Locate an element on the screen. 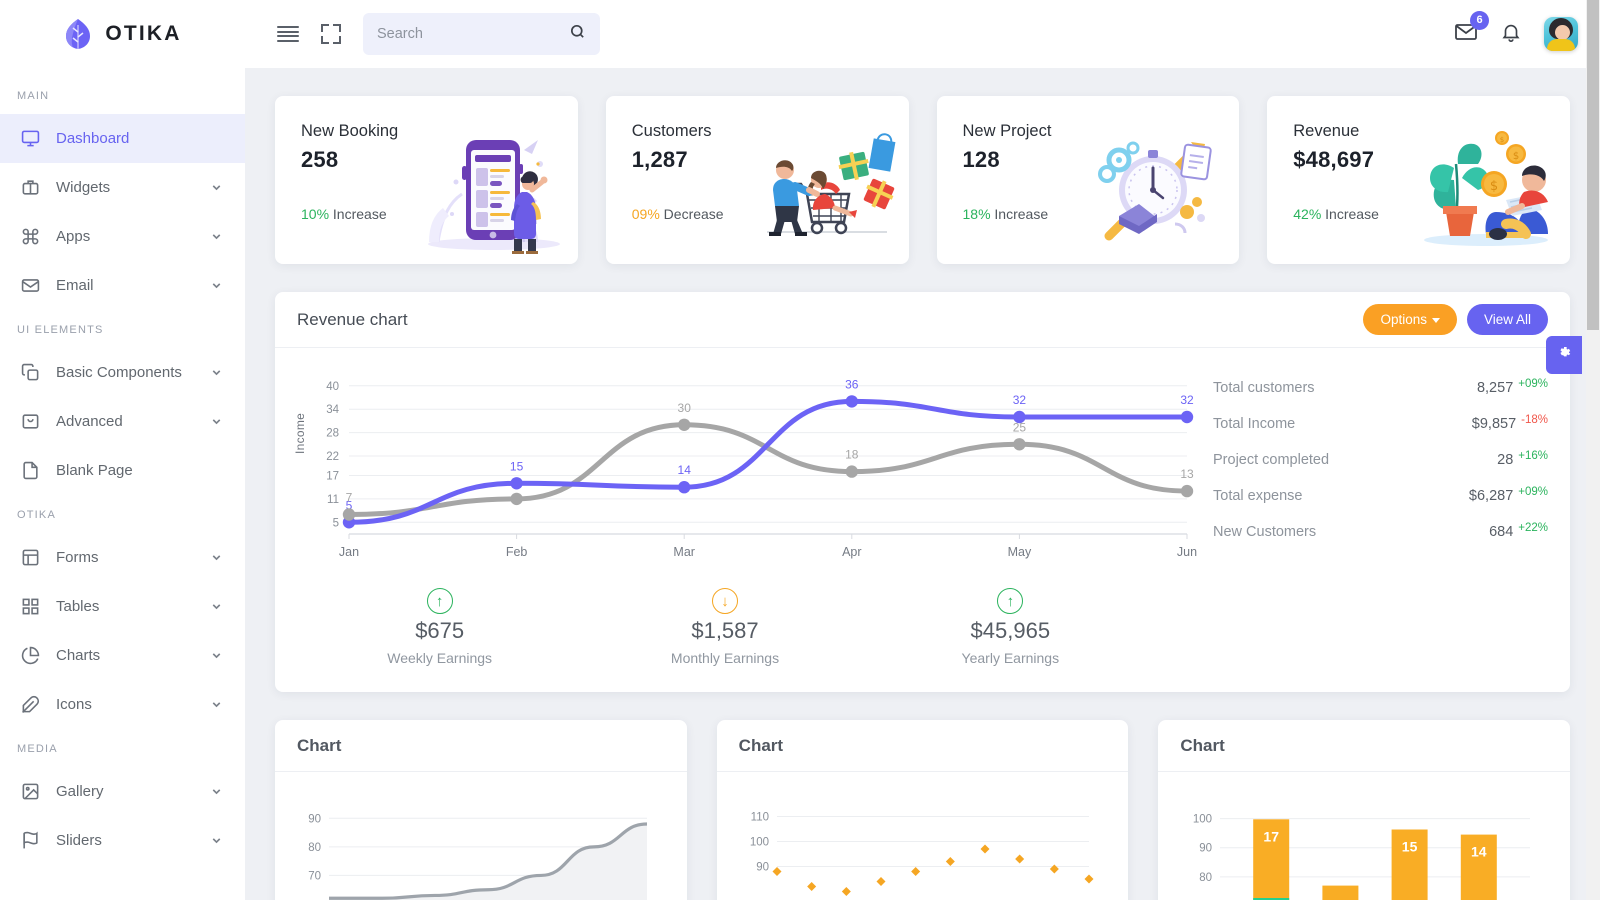 The image size is (1600, 900). sidebar-item-email: Email is located at coordinates (122, 285).